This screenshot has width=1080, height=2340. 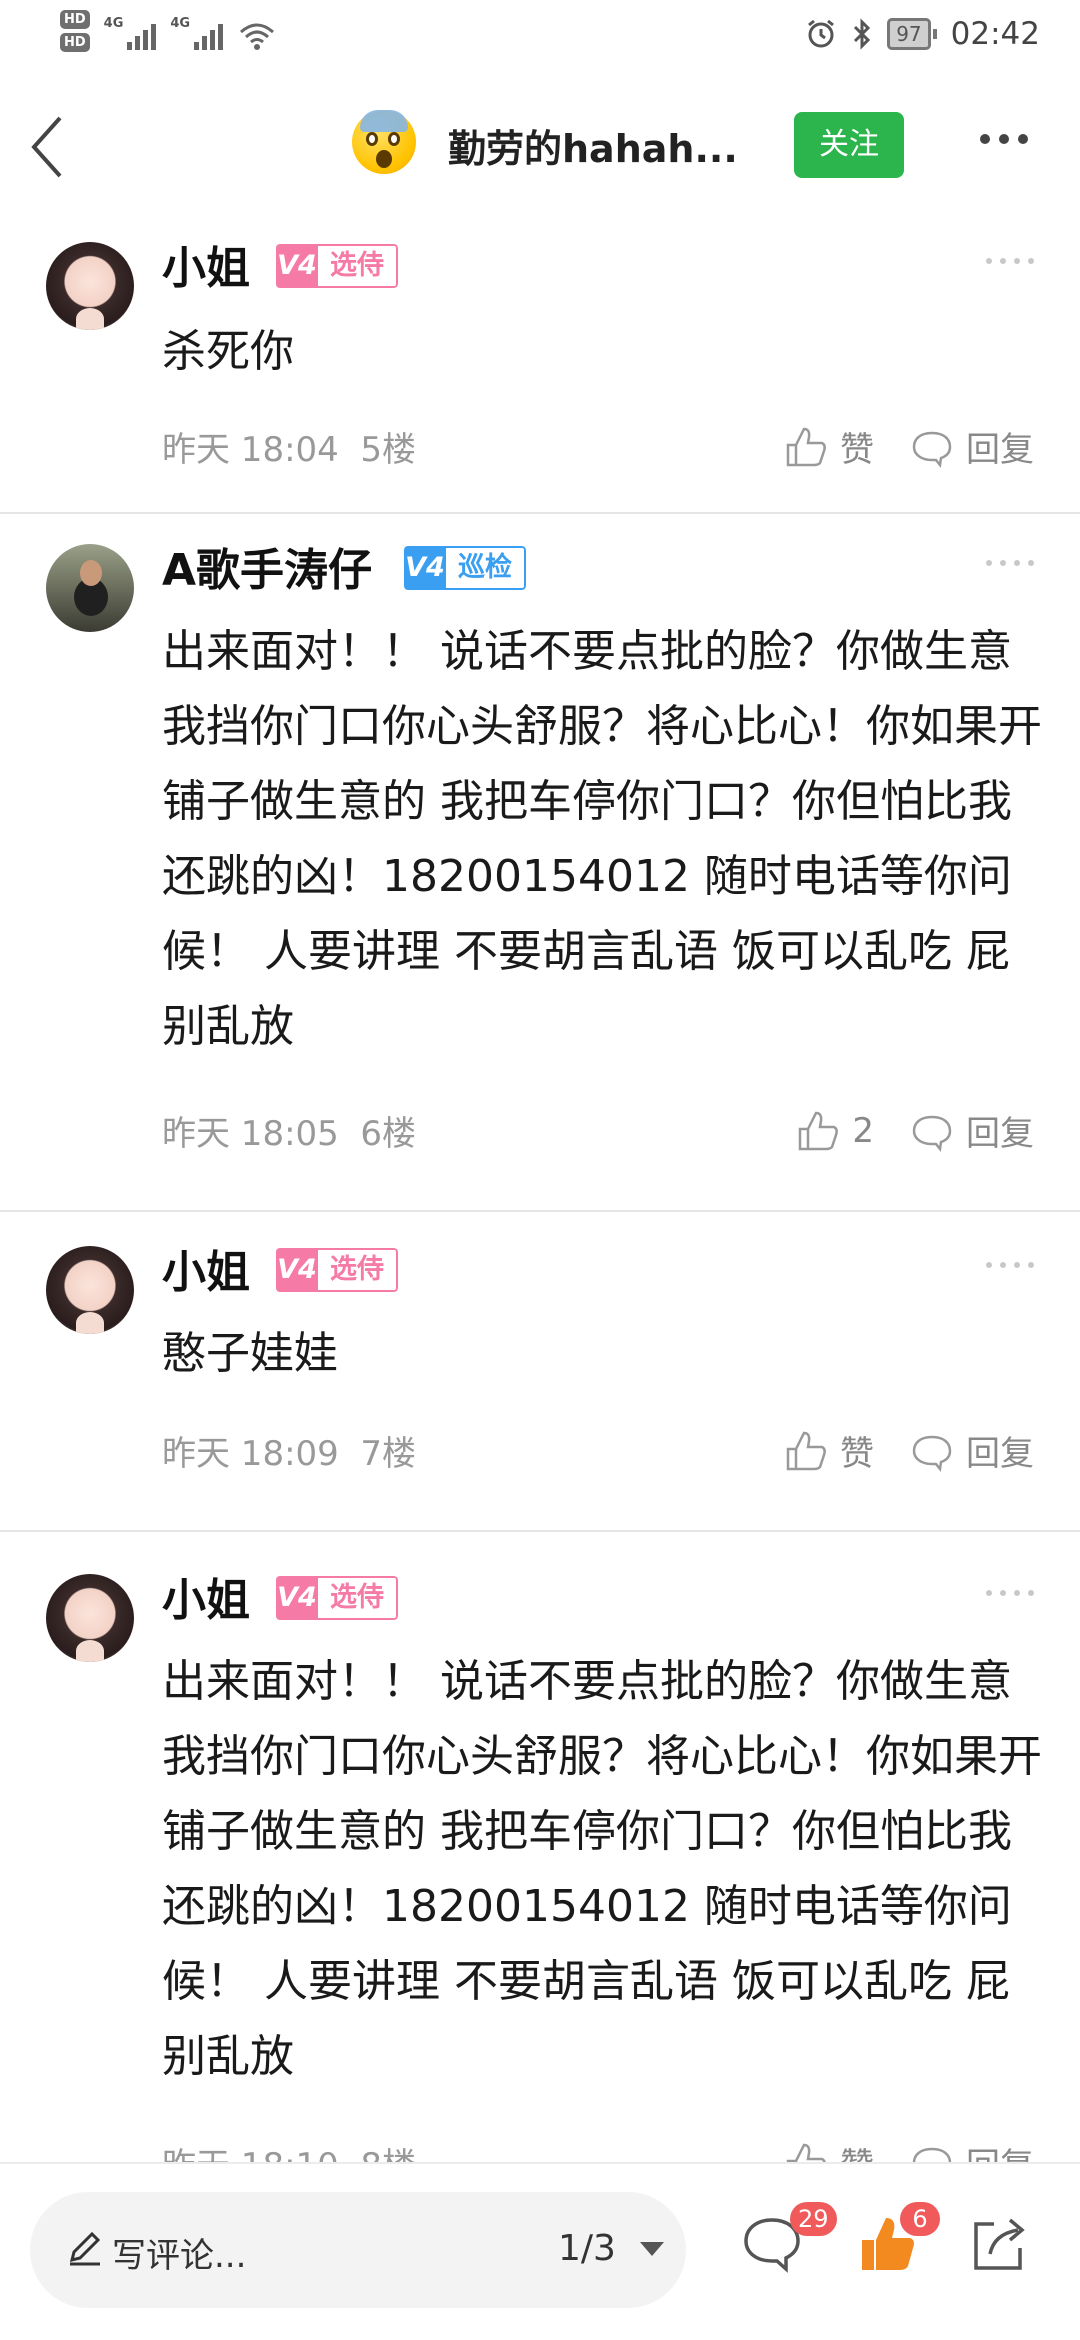 What do you see at coordinates (257, 36) in the screenshot?
I see `wifi-icon` at bounding box center [257, 36].